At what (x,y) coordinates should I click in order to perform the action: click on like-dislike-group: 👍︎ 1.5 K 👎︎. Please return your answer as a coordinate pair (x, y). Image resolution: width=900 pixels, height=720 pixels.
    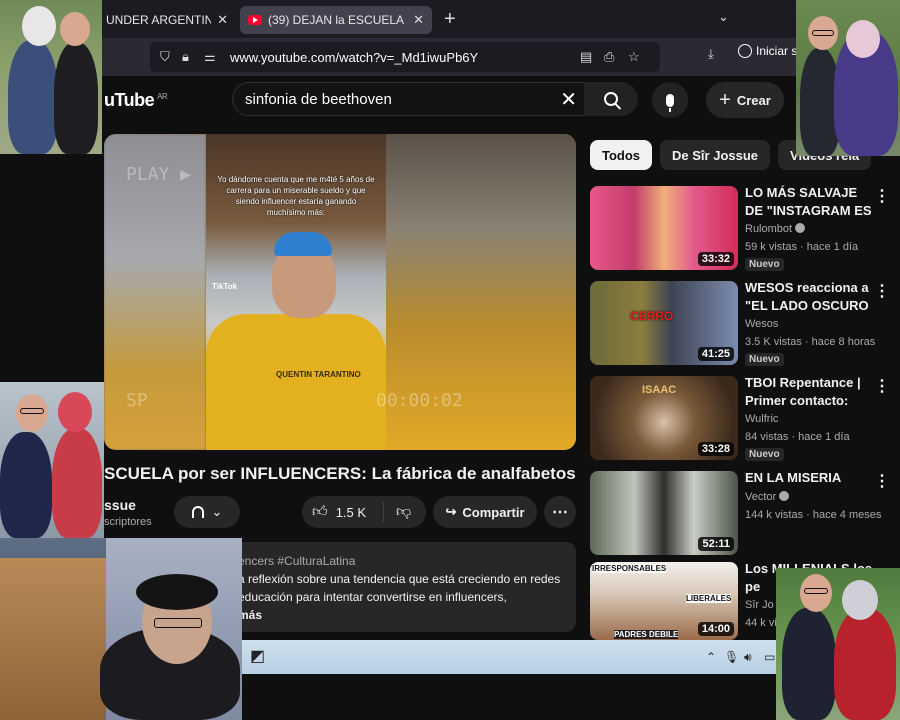
    Looking at the image, I should click on (364, 512).